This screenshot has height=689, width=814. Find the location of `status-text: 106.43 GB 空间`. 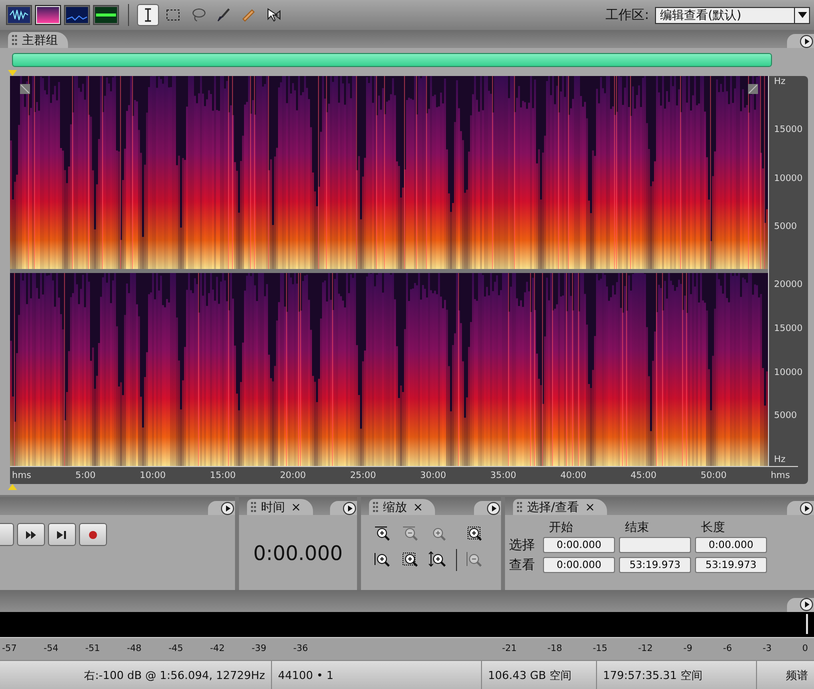

status-text: 106.43 GB 空间 is located at coordinates (539, 675).